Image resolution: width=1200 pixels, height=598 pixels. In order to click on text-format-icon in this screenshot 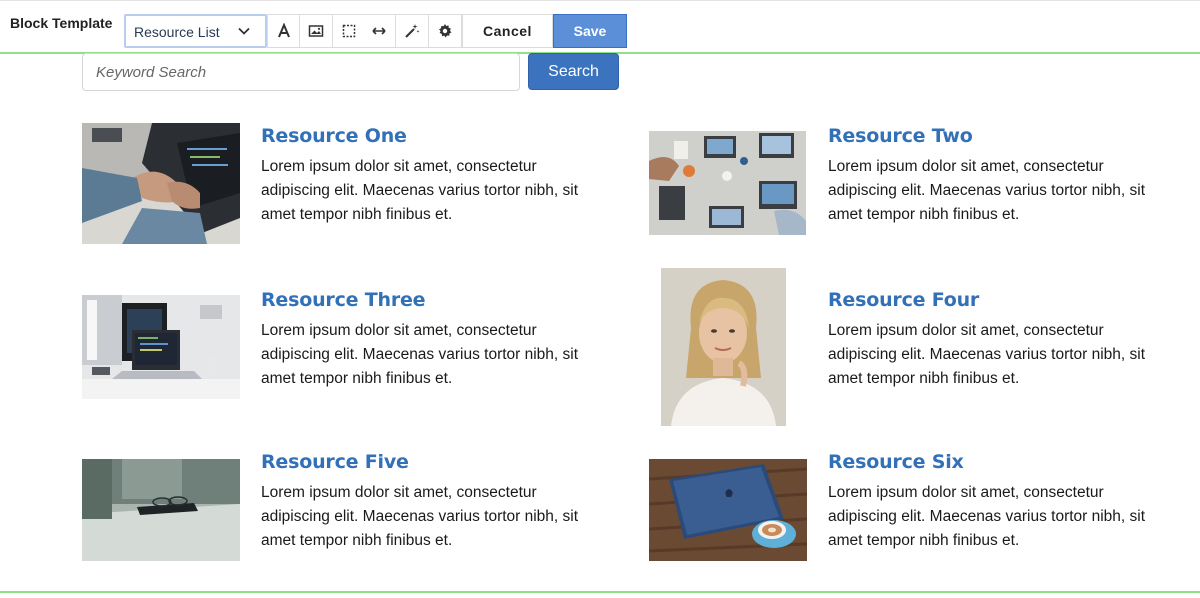, I will do `click(283, 30)`.